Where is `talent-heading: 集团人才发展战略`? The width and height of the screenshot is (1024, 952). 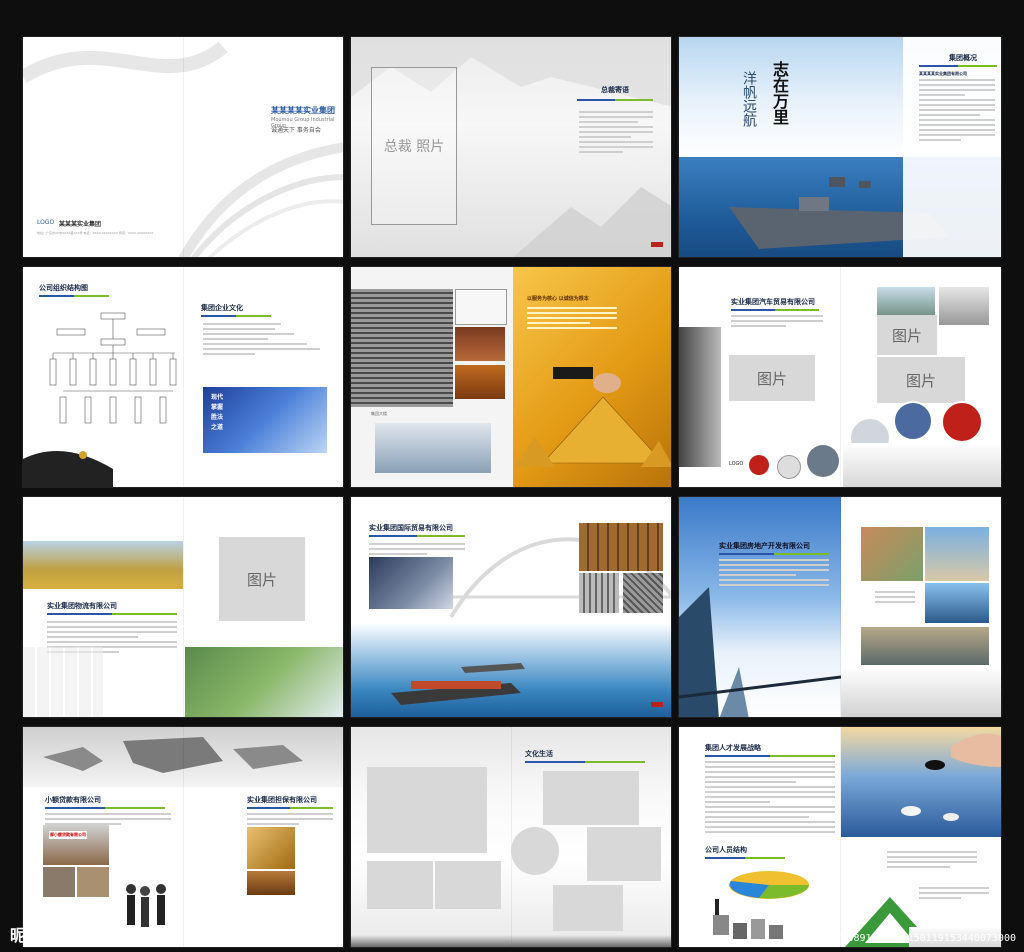
talent-heading: 集团人才发展战略 is located at coordinates (733, 748).